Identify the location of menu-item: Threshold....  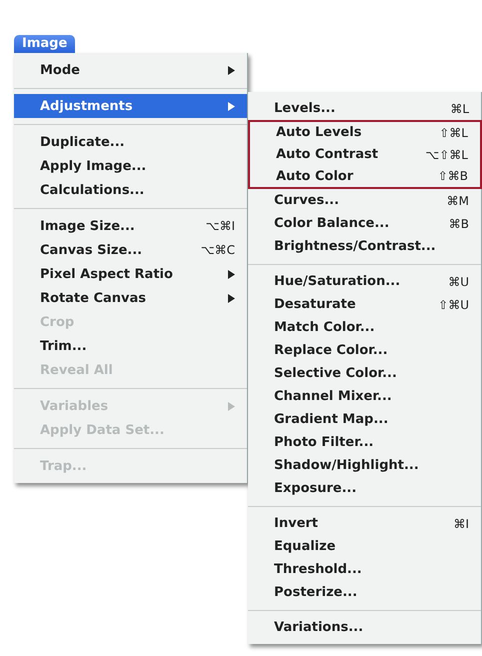
(364, 570).